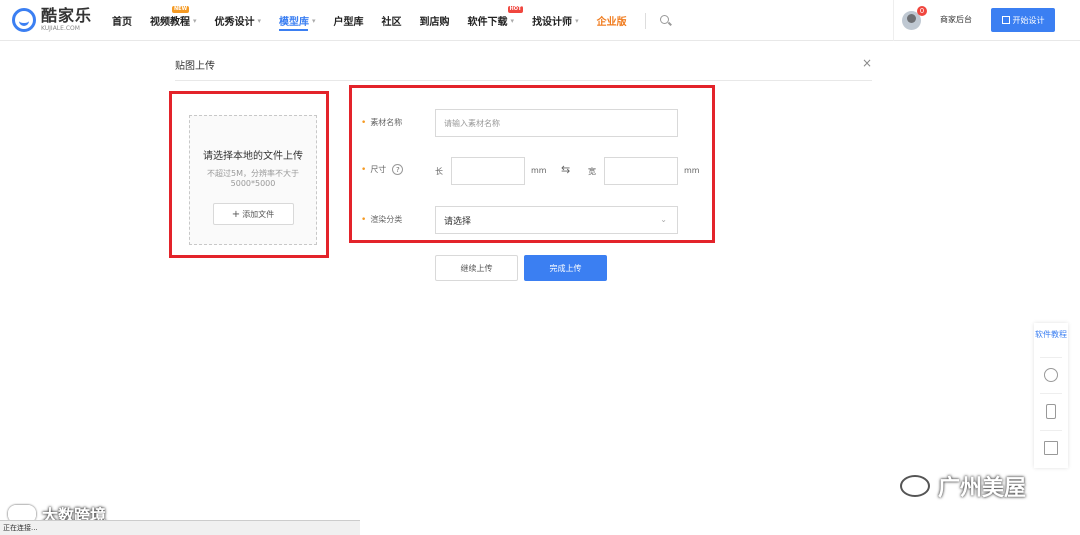  I want to click on close-icon: ×, so click(867, 63).